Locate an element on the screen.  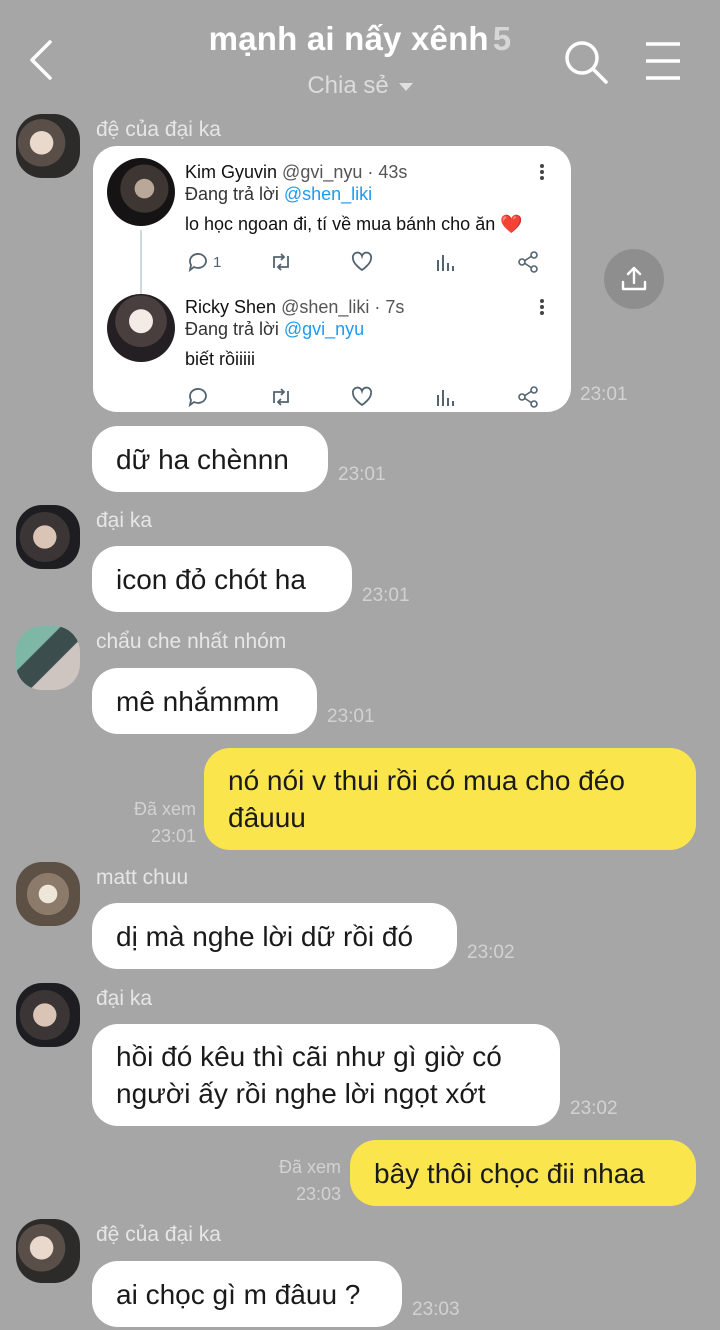
hamburger-menu-icon is located at coordinates (663, 61).